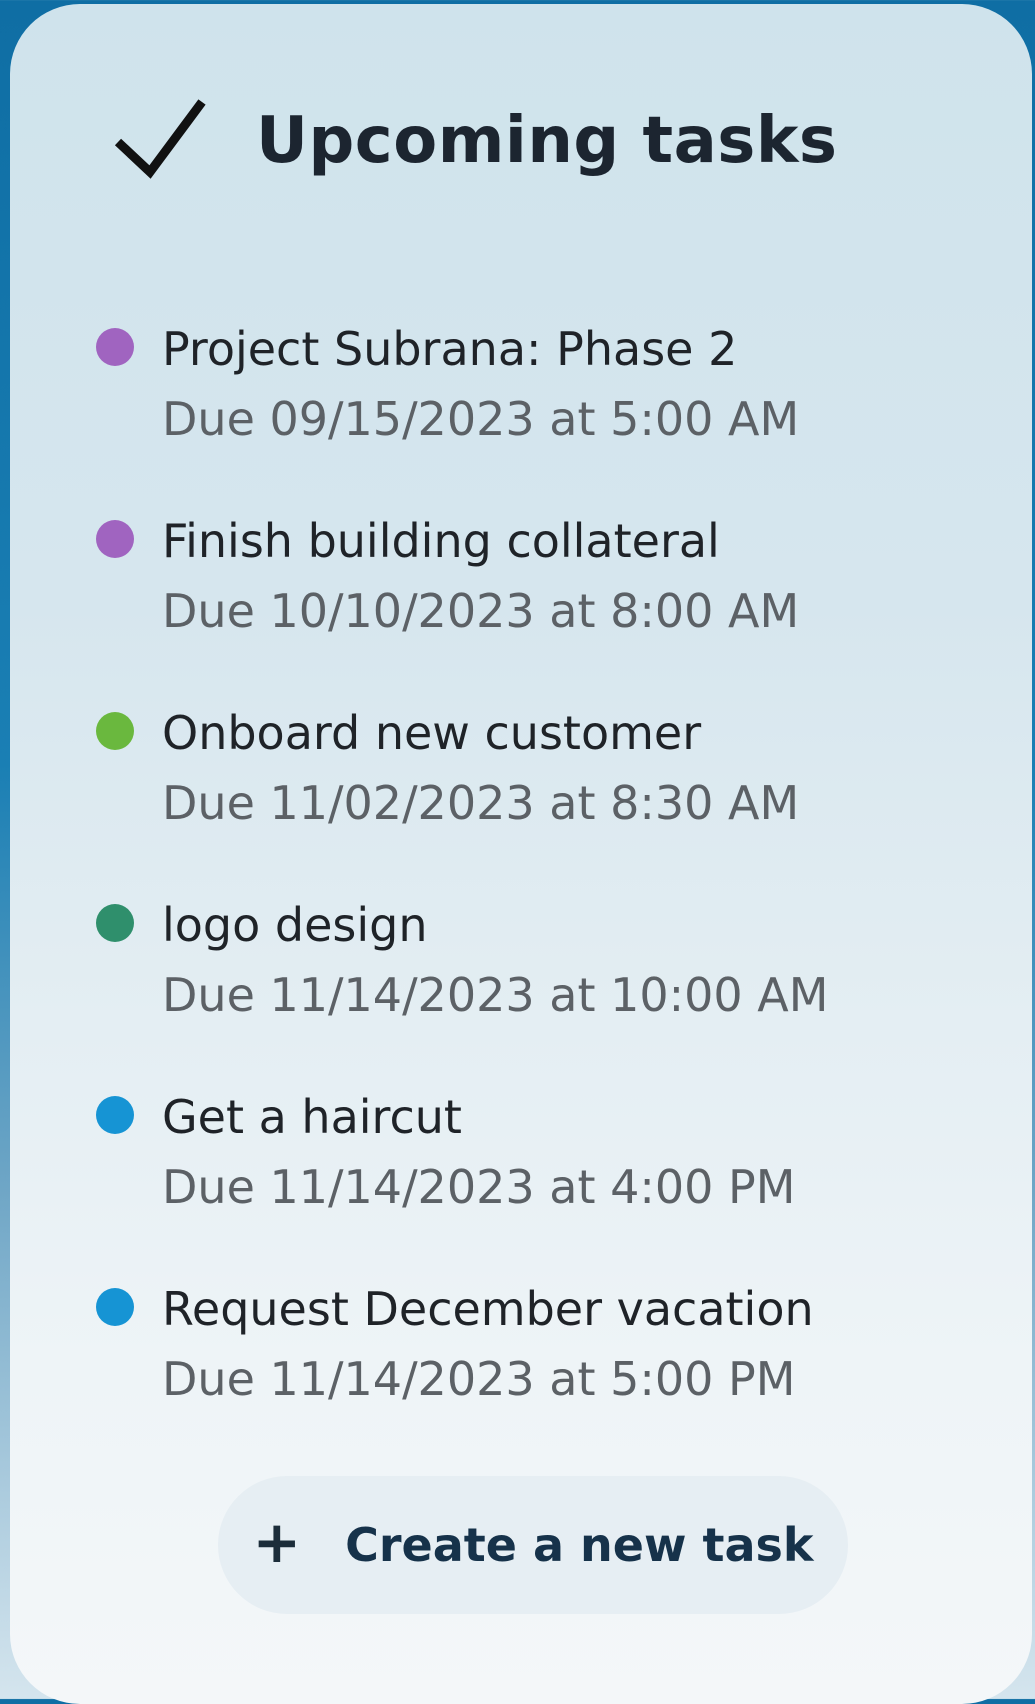  I want to click on card-title: Upcoming tasks, so click(547, 141).